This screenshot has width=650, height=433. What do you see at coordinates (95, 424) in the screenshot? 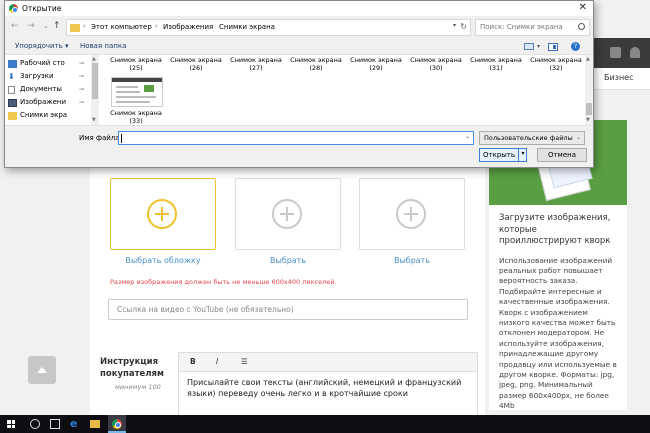
I see `file-explorer-icon` at bounding box center [95, 424].